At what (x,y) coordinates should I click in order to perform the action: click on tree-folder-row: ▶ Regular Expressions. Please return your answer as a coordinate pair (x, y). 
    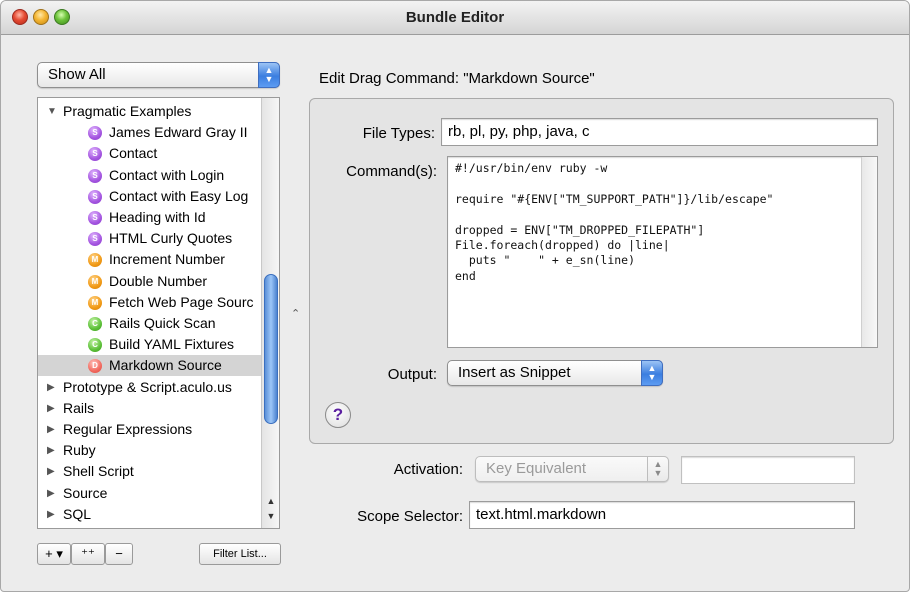
    Looking at the image, I should click on (150, 429).